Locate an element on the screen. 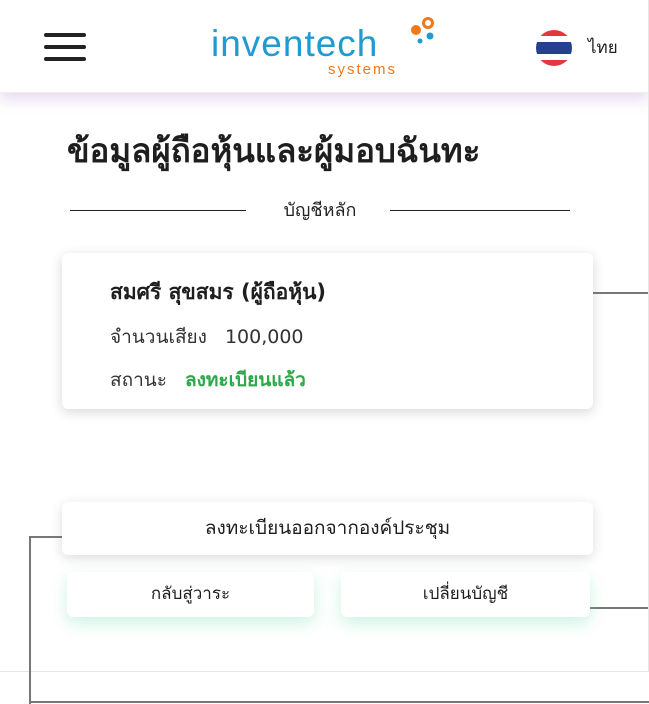 The width and height of the screenshot is (649, 704). shareholder-name: สมศรี สุขสมร (ผู้ถือหุ้น) is located at coordinates (218, 292).